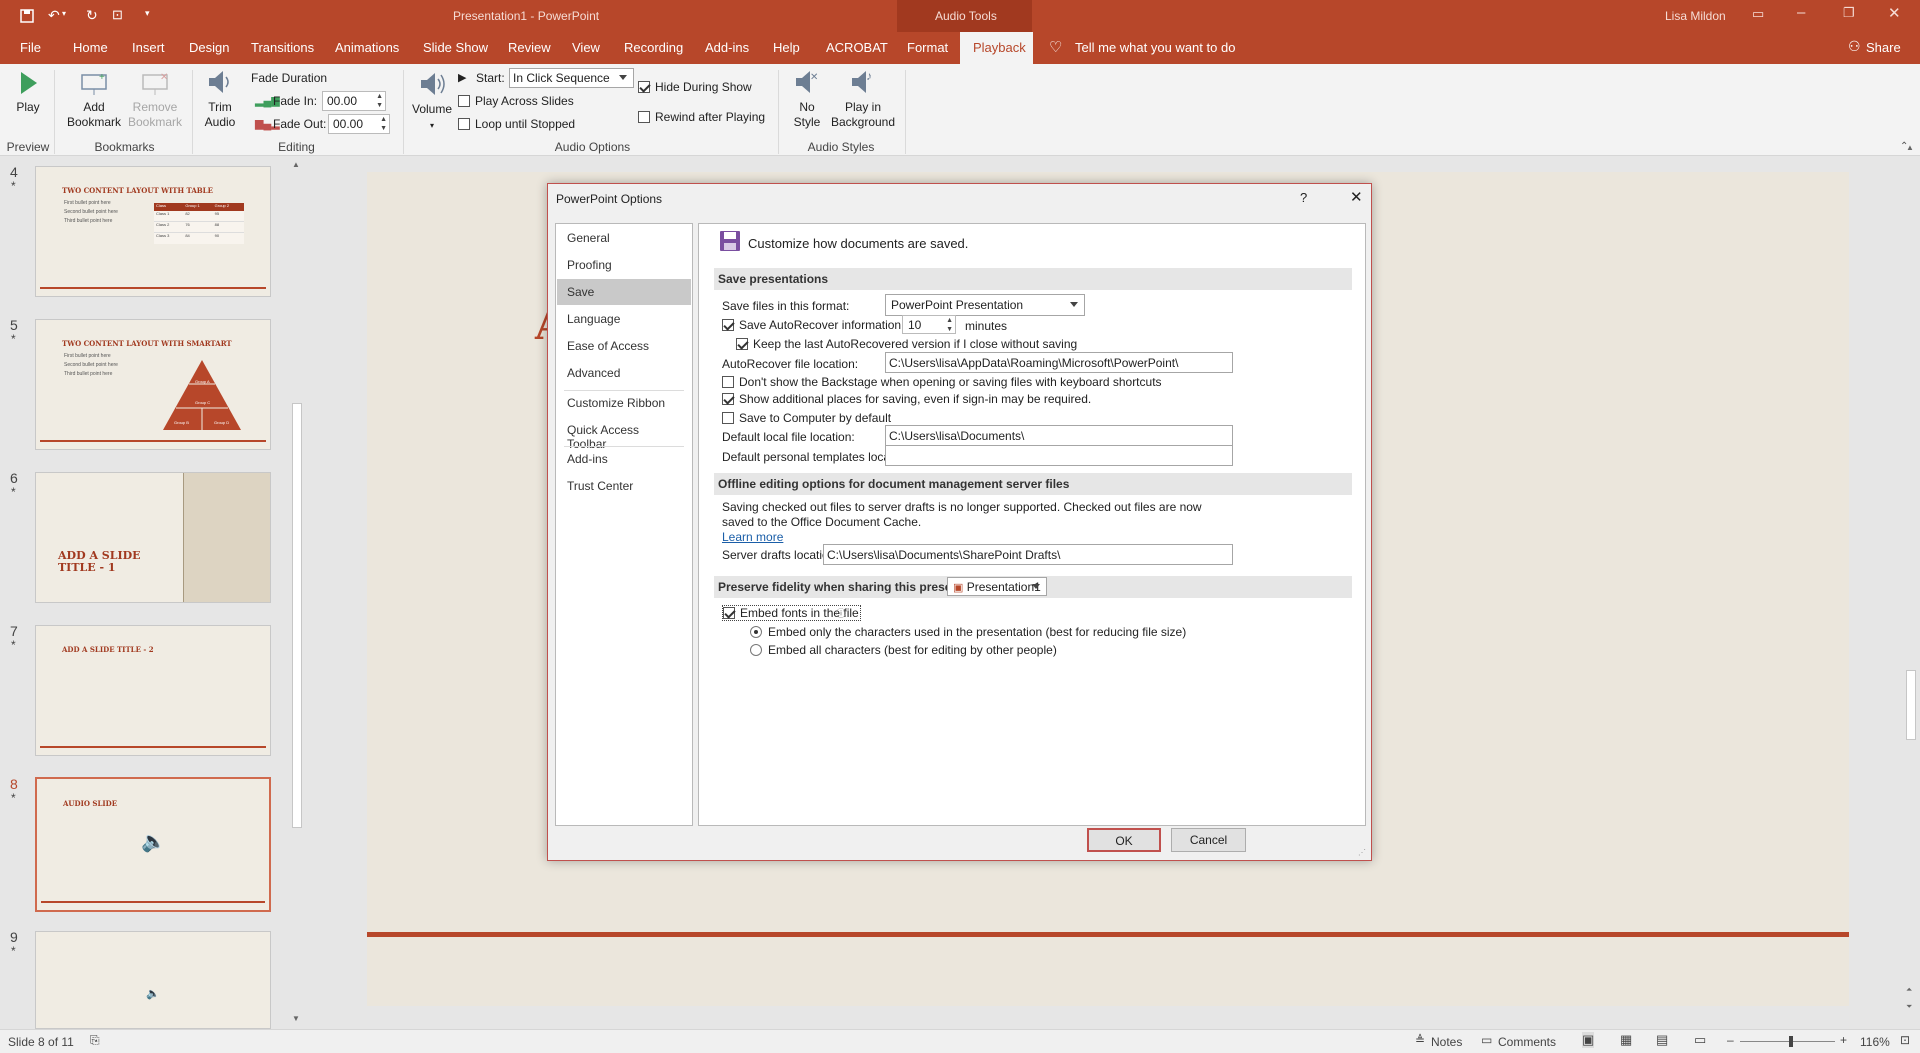 This screenshot has width=1920, height=1053. I want to click on scroll-down-icon: ▼, so click(296, 1018).